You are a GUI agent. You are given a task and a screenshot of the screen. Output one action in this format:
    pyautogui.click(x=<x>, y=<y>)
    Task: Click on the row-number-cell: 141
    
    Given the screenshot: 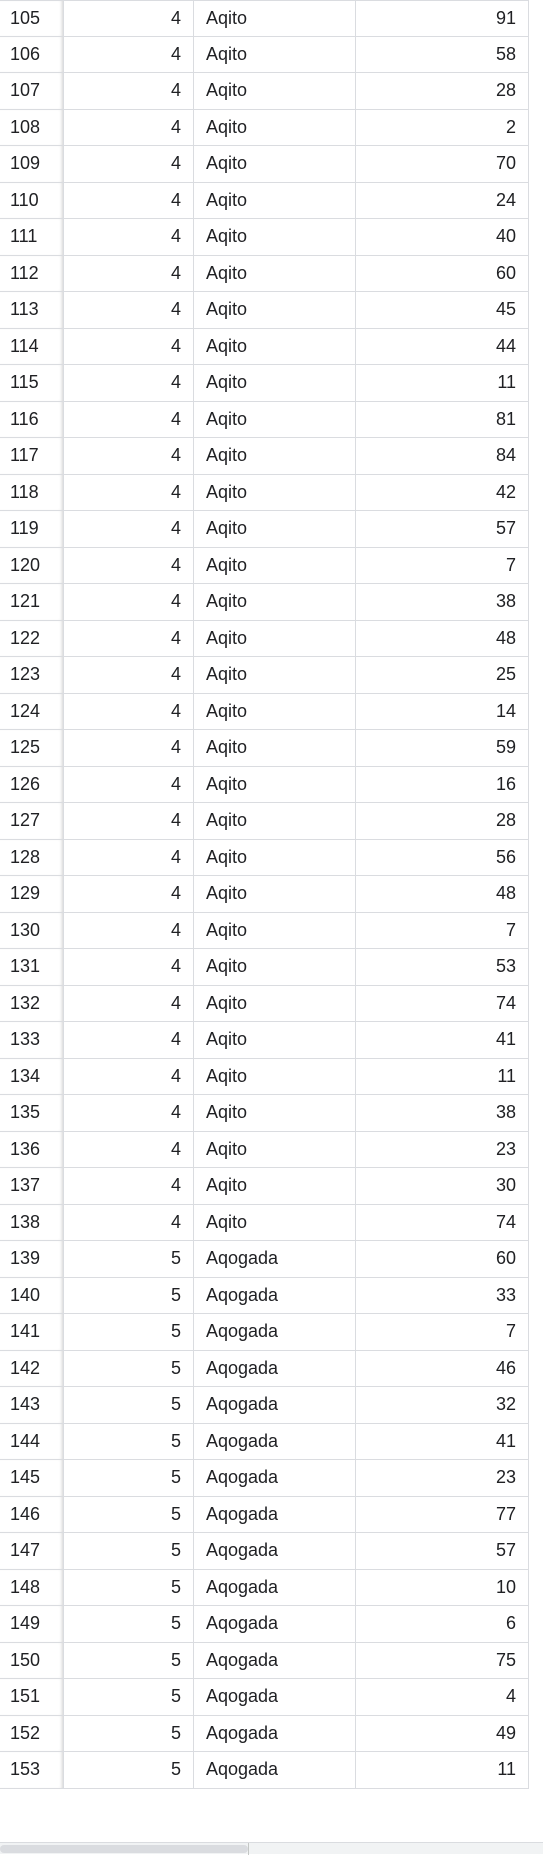 What is the action you would take?
    pyautogui.click(x=32, y=1332)
    